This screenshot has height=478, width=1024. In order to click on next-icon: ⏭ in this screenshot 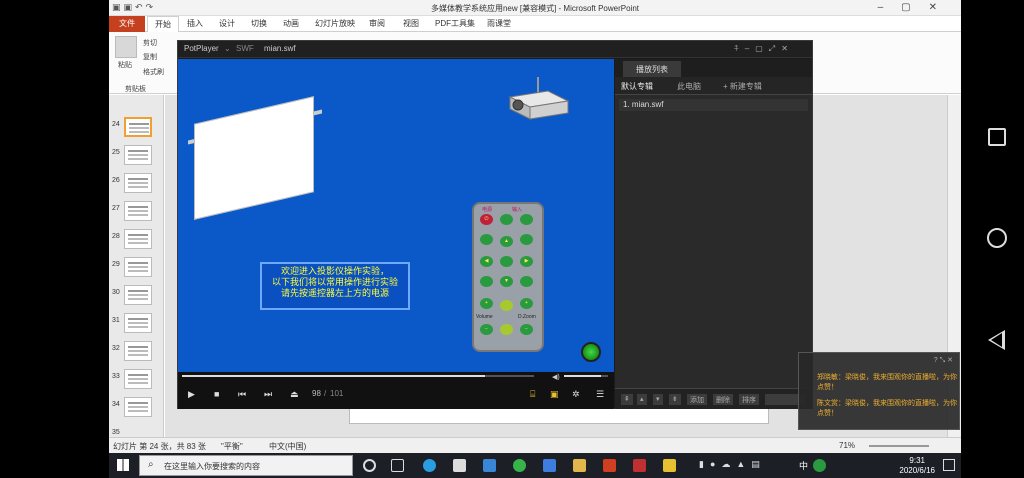, I will do `click(268, 394)`.